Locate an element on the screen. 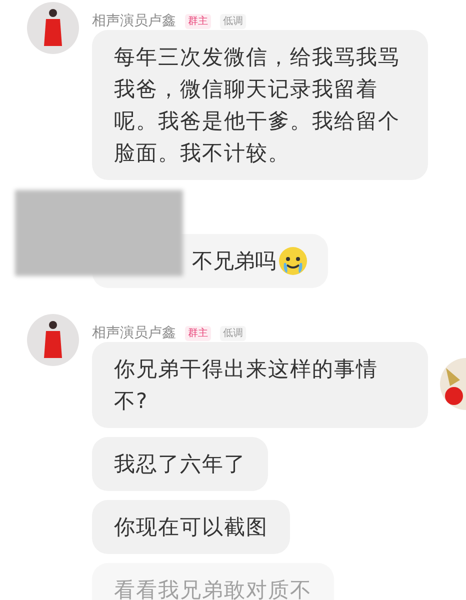  message-bubble: 看看我兄弟敢对质不 is located at coordinates (213, 581).